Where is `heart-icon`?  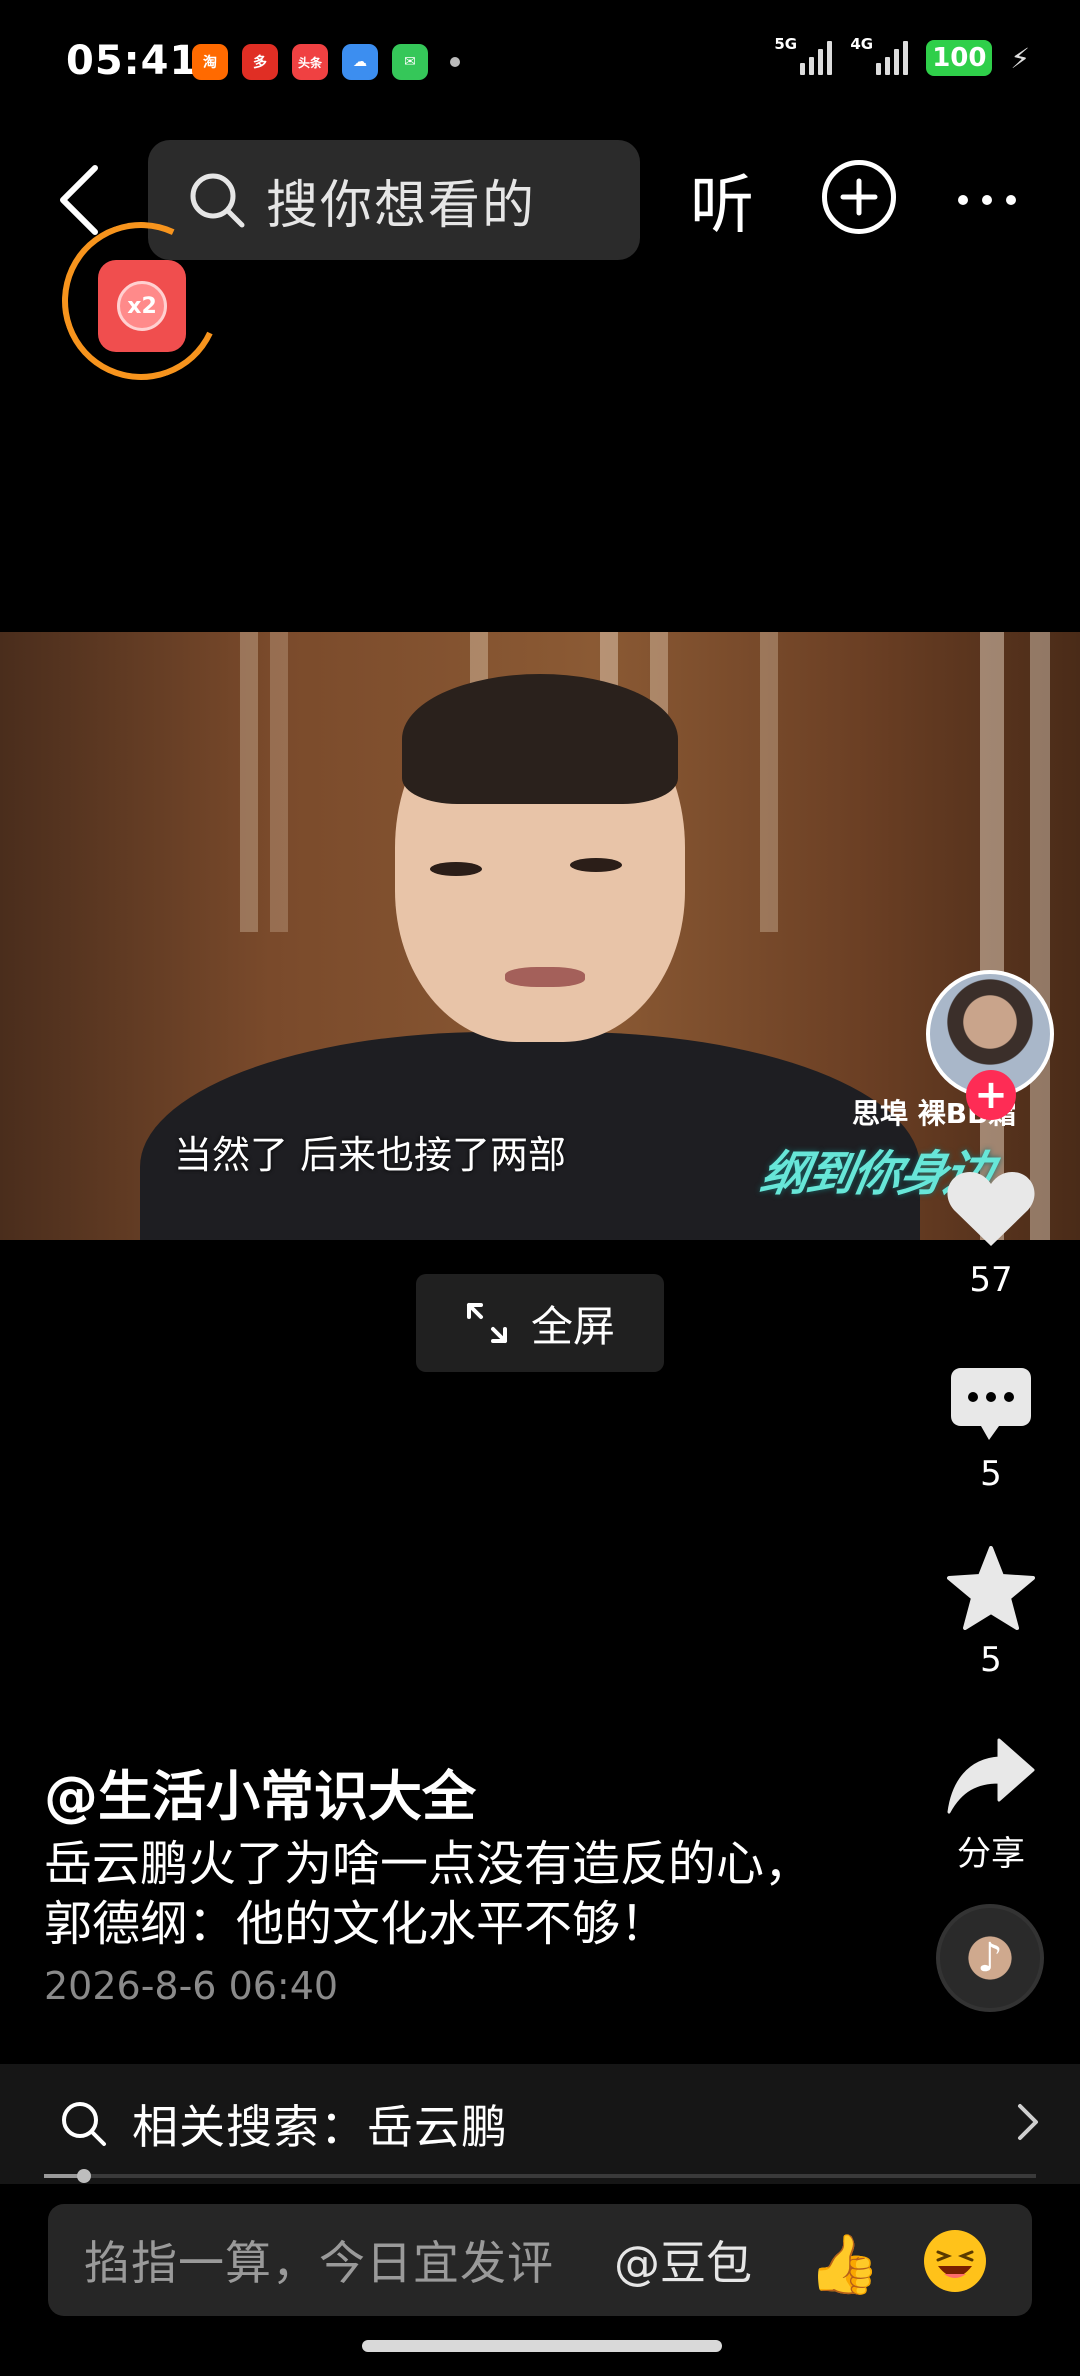 heart-icon is located at coordinates (991, 1209).